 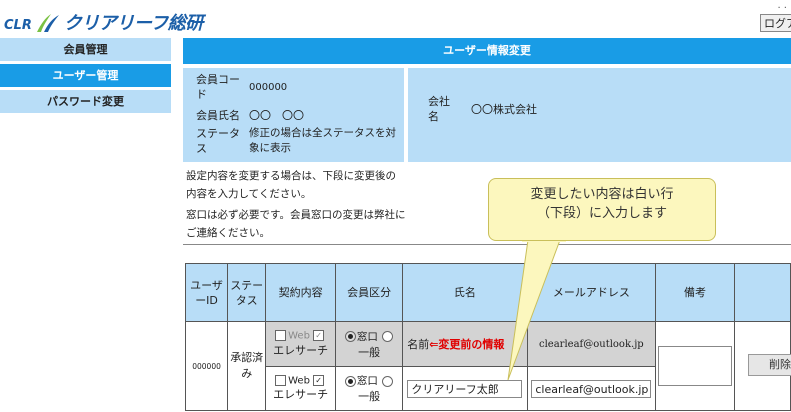 I want to click on previous-info-annotation: ⇐変更前の情報, so click(x=467, y=344).